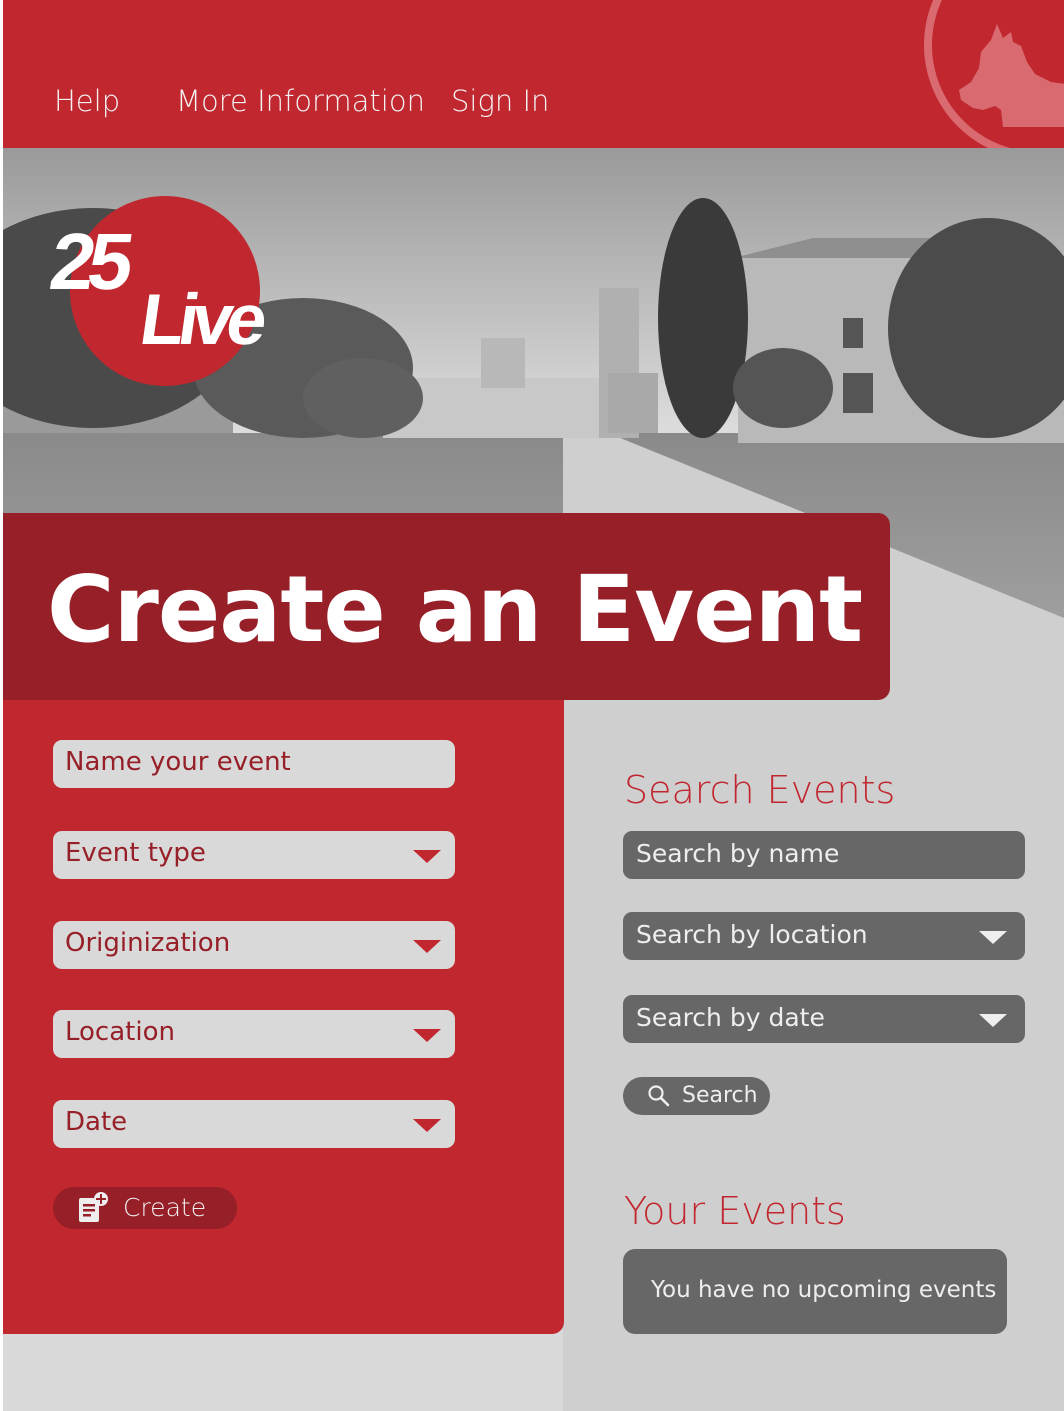 This screenshot has height=1411, width=1064. I want to click on search-by-date-label: Search by date, so click(730, 1017).